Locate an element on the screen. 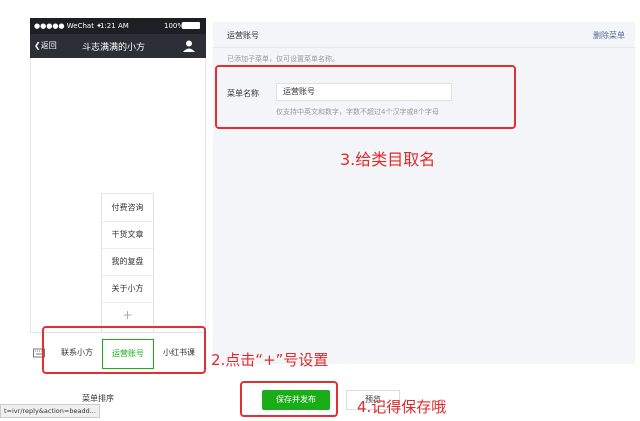 The image size is (640, 421). panel-header: 运营账号 删除菜单 is located at coordinates (424, 35).